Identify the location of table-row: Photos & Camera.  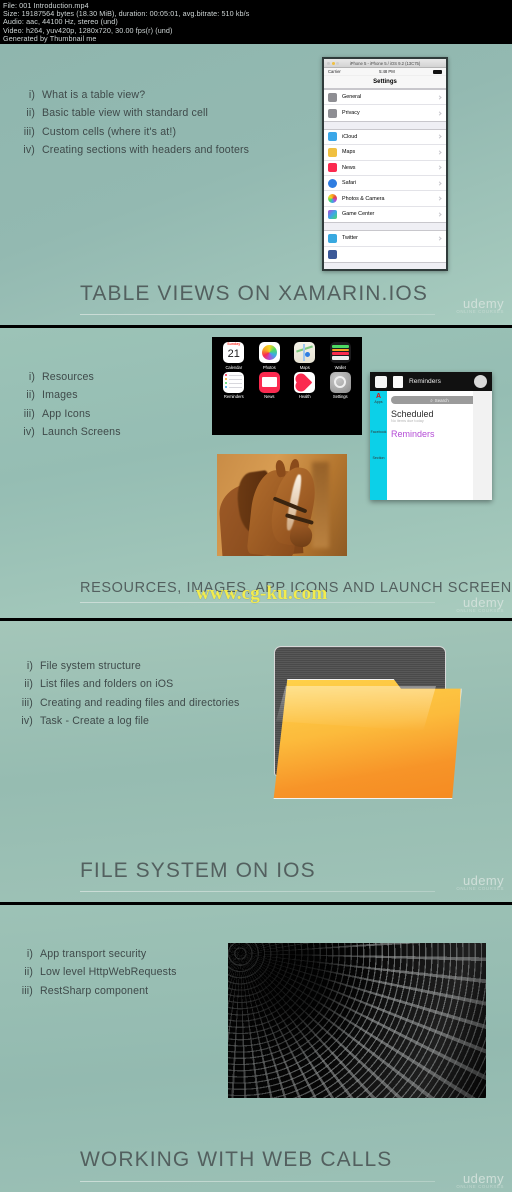
(385, 199).